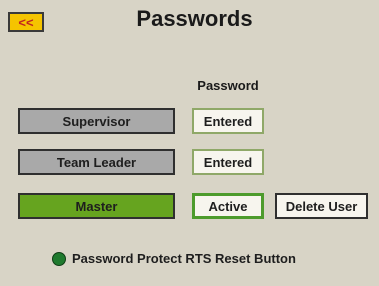 The height and width of the screenshot is (286, 379). I want to click on supervisor-password-status: Entered, so click(228, 121).